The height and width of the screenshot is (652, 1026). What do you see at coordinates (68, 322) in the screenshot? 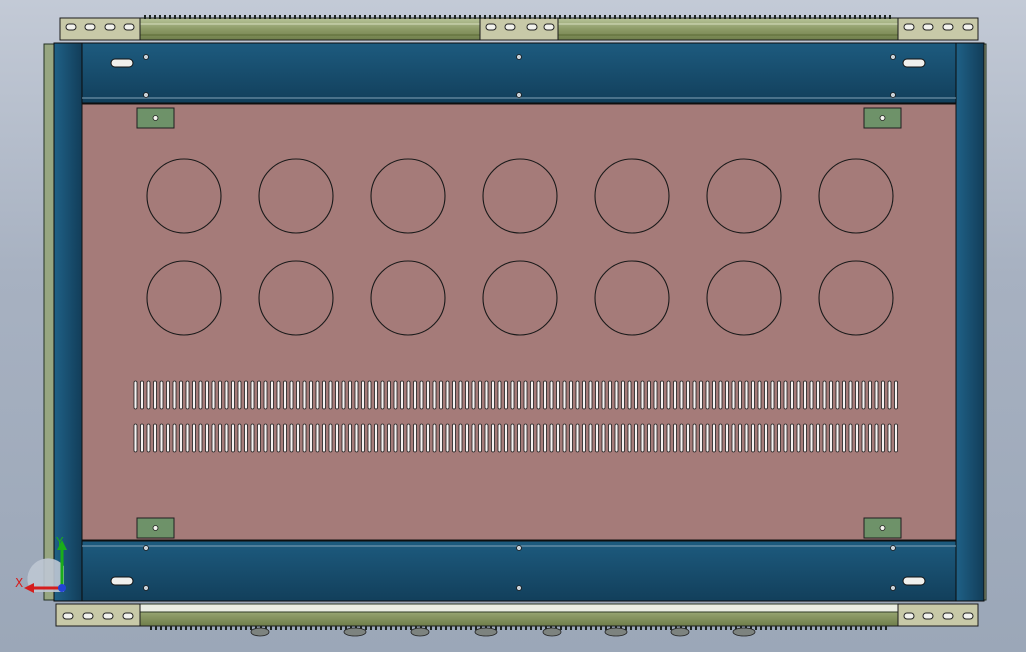
I see `left-side-channel` at bounding box center [68, 322].